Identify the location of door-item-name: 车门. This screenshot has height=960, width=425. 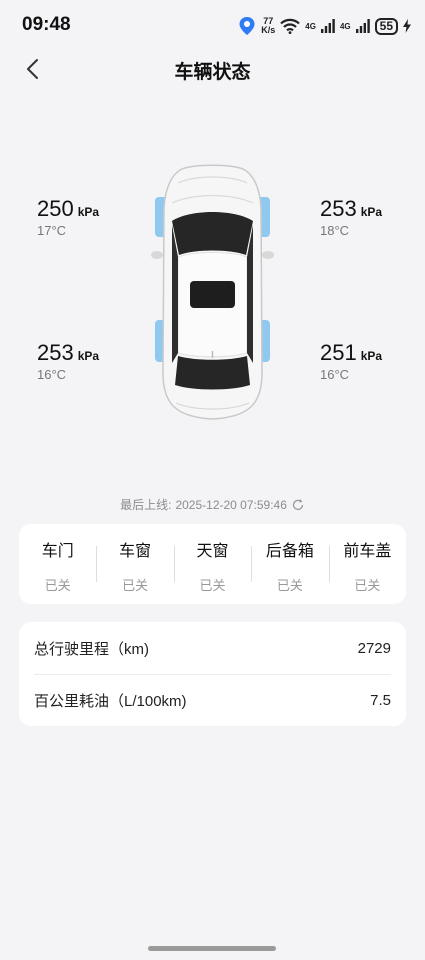
(57, 551).